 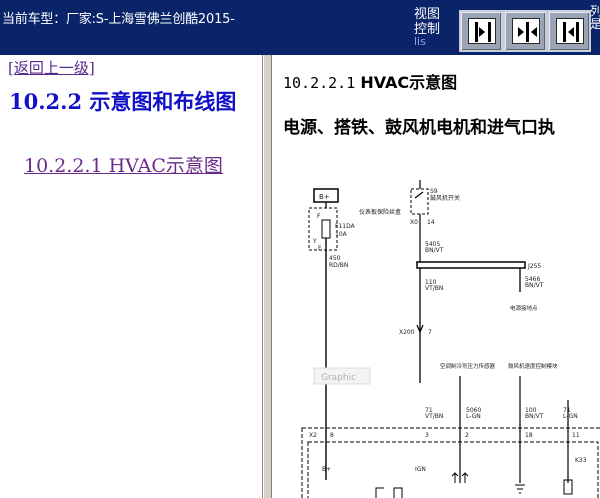 I want to click on page-title: 10.2.2.1 HVAC示意图, so click(x=370, y=82).